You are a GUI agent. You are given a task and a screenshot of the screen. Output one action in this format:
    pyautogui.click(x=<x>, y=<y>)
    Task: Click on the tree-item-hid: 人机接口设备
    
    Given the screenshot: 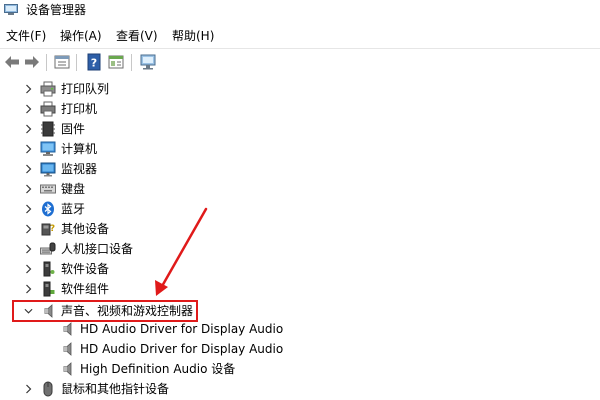 What is the action you would take?
    pyautogui.click(x=300, y=249)
    